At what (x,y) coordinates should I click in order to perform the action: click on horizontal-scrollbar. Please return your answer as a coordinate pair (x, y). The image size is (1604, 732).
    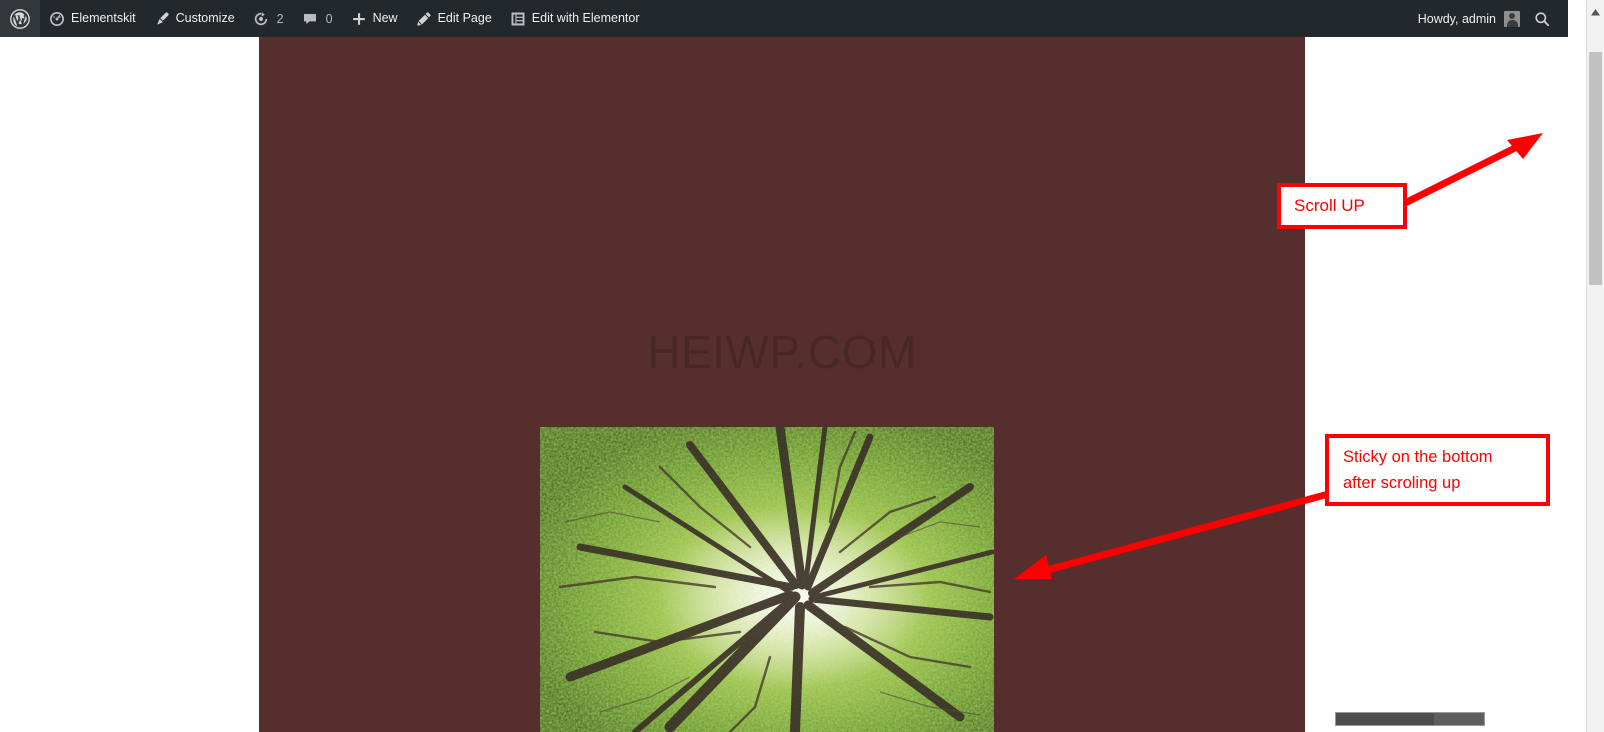
    Looking at the image, I should click on (1410, 719).